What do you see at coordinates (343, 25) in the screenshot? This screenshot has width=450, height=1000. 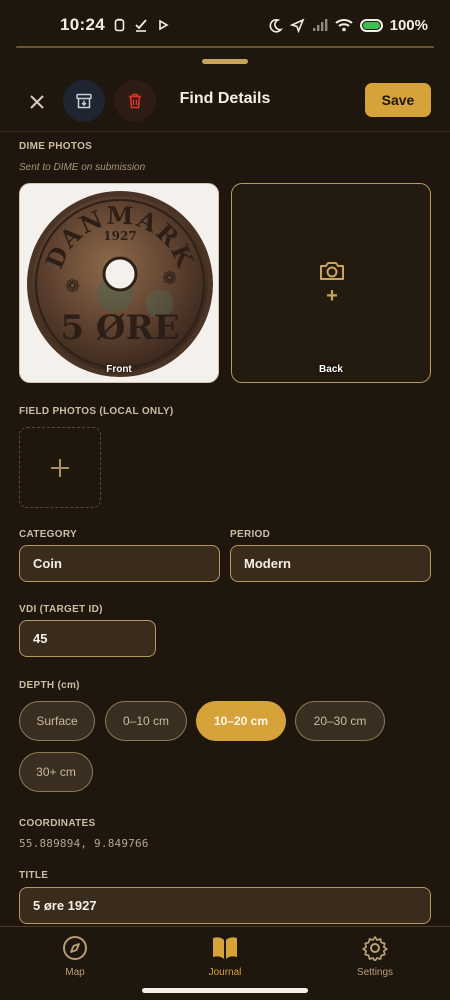 I see `wifi-icon` at bounding box center [343, 25].